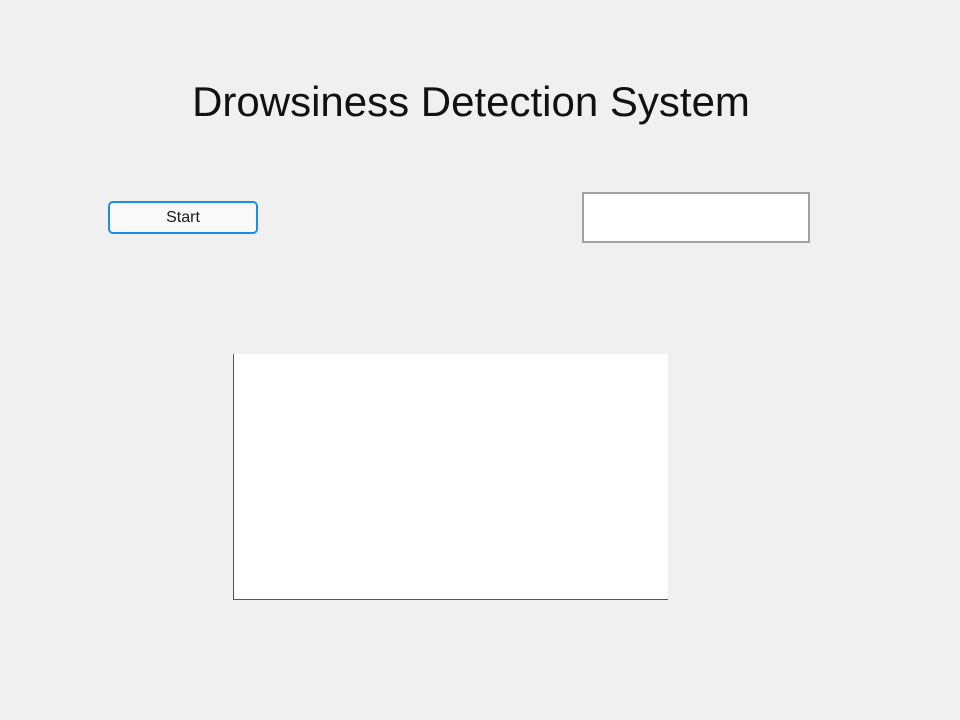  Describe the element at coordinates (183, 217) in the screenshot. I see `start-button: Start` at that location.